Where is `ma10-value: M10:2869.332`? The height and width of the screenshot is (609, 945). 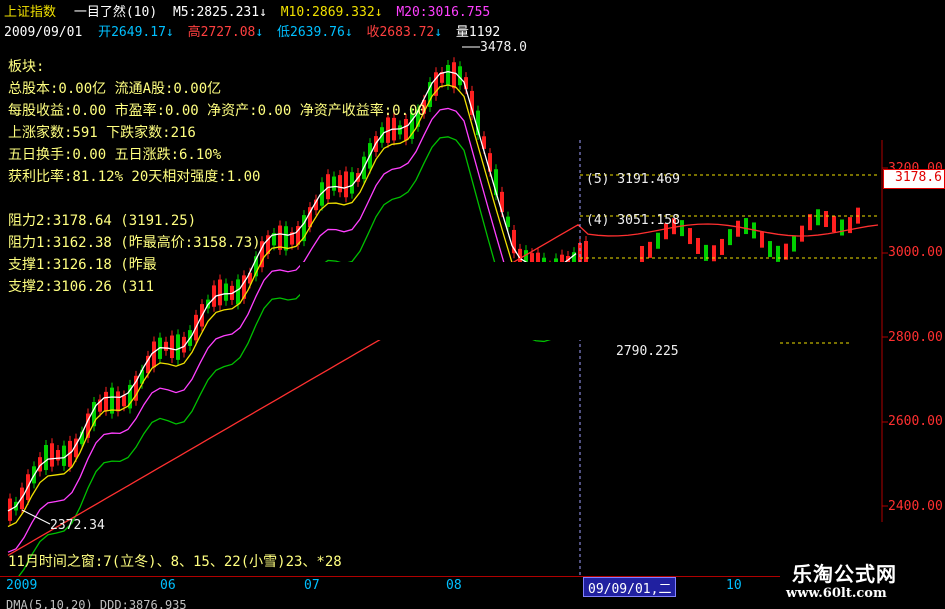
ma10-value: M10:2869.332 is located at coordinates (327, 12).